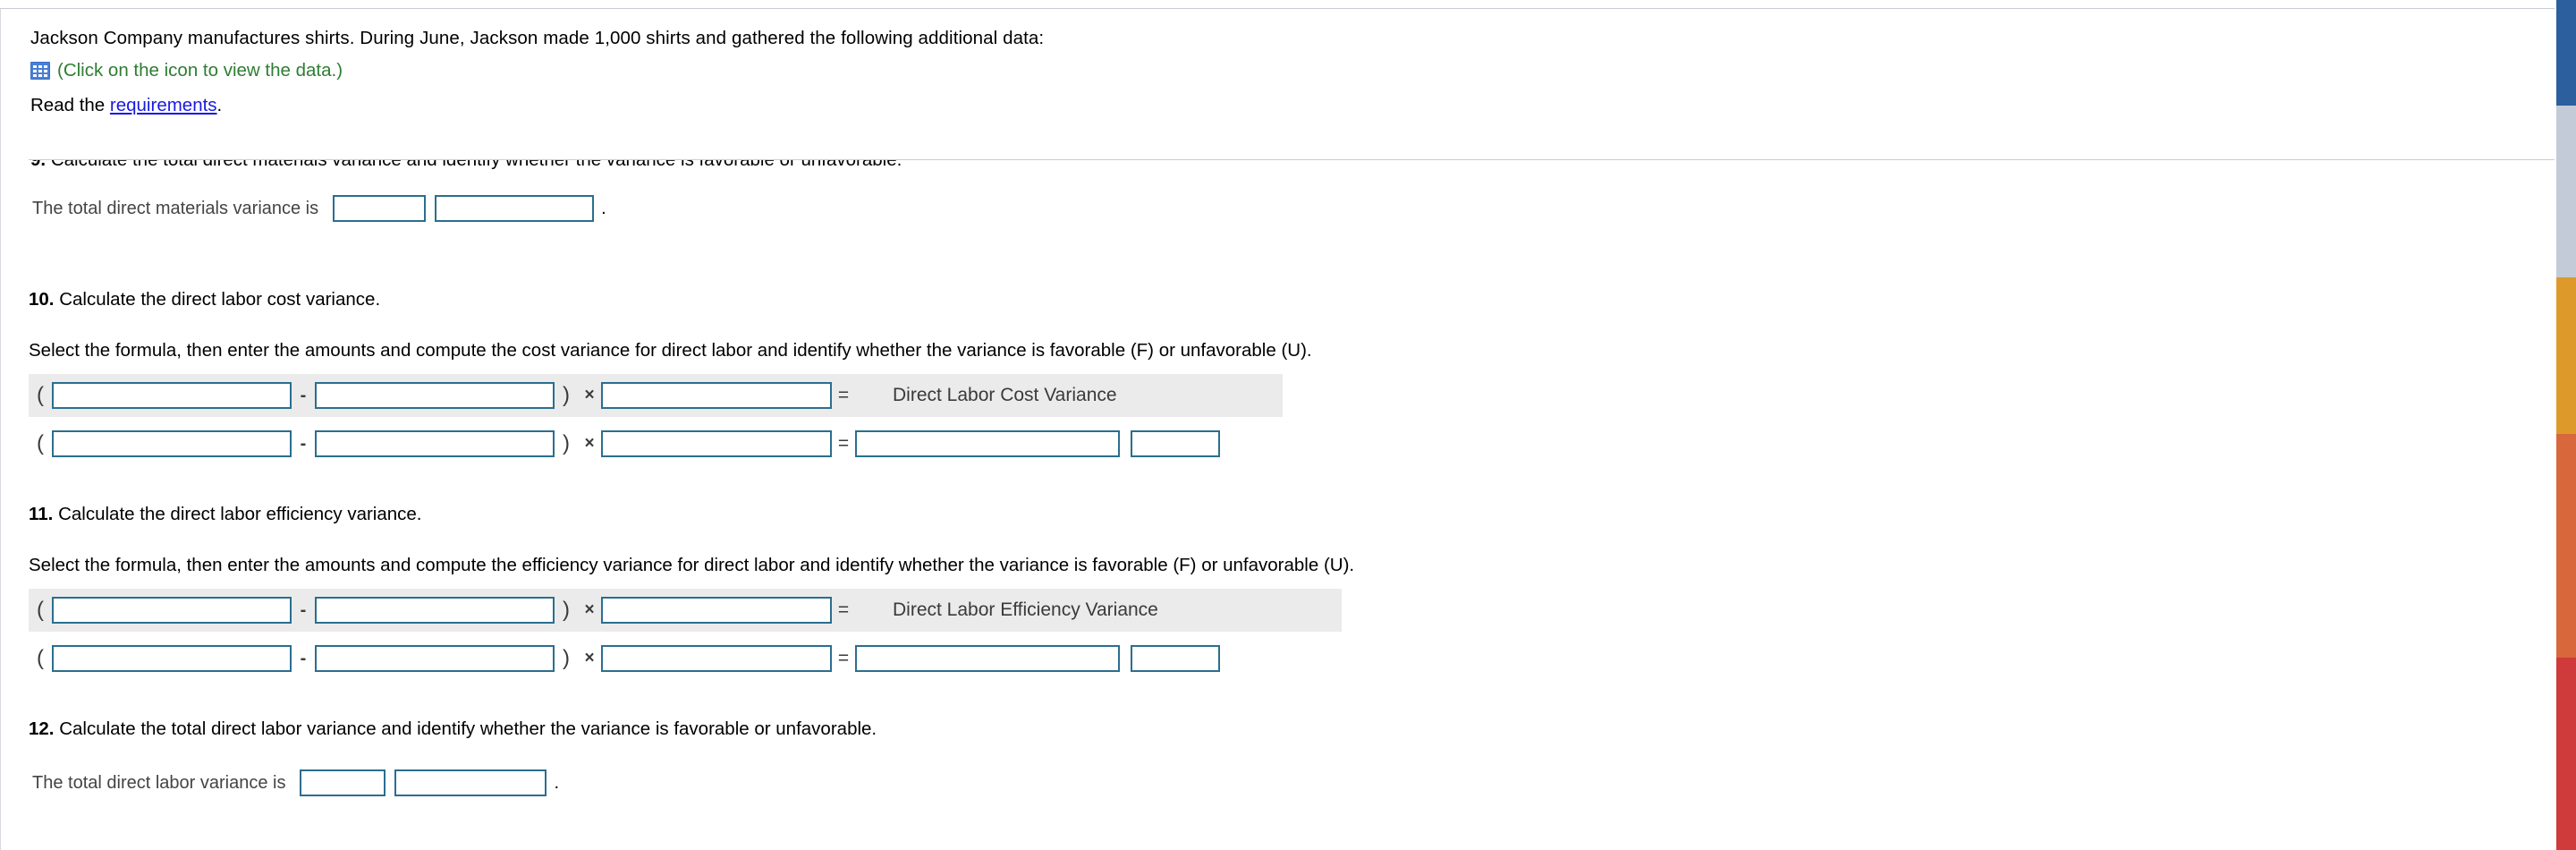 Image resolution: width=2576 pixels, height=850 pixels. What do you see at coordinates (1293, 783) in the screenshot?
I see `question-12-answer-row: The total direct labor variance is .` at bounding box center [1293, 783].